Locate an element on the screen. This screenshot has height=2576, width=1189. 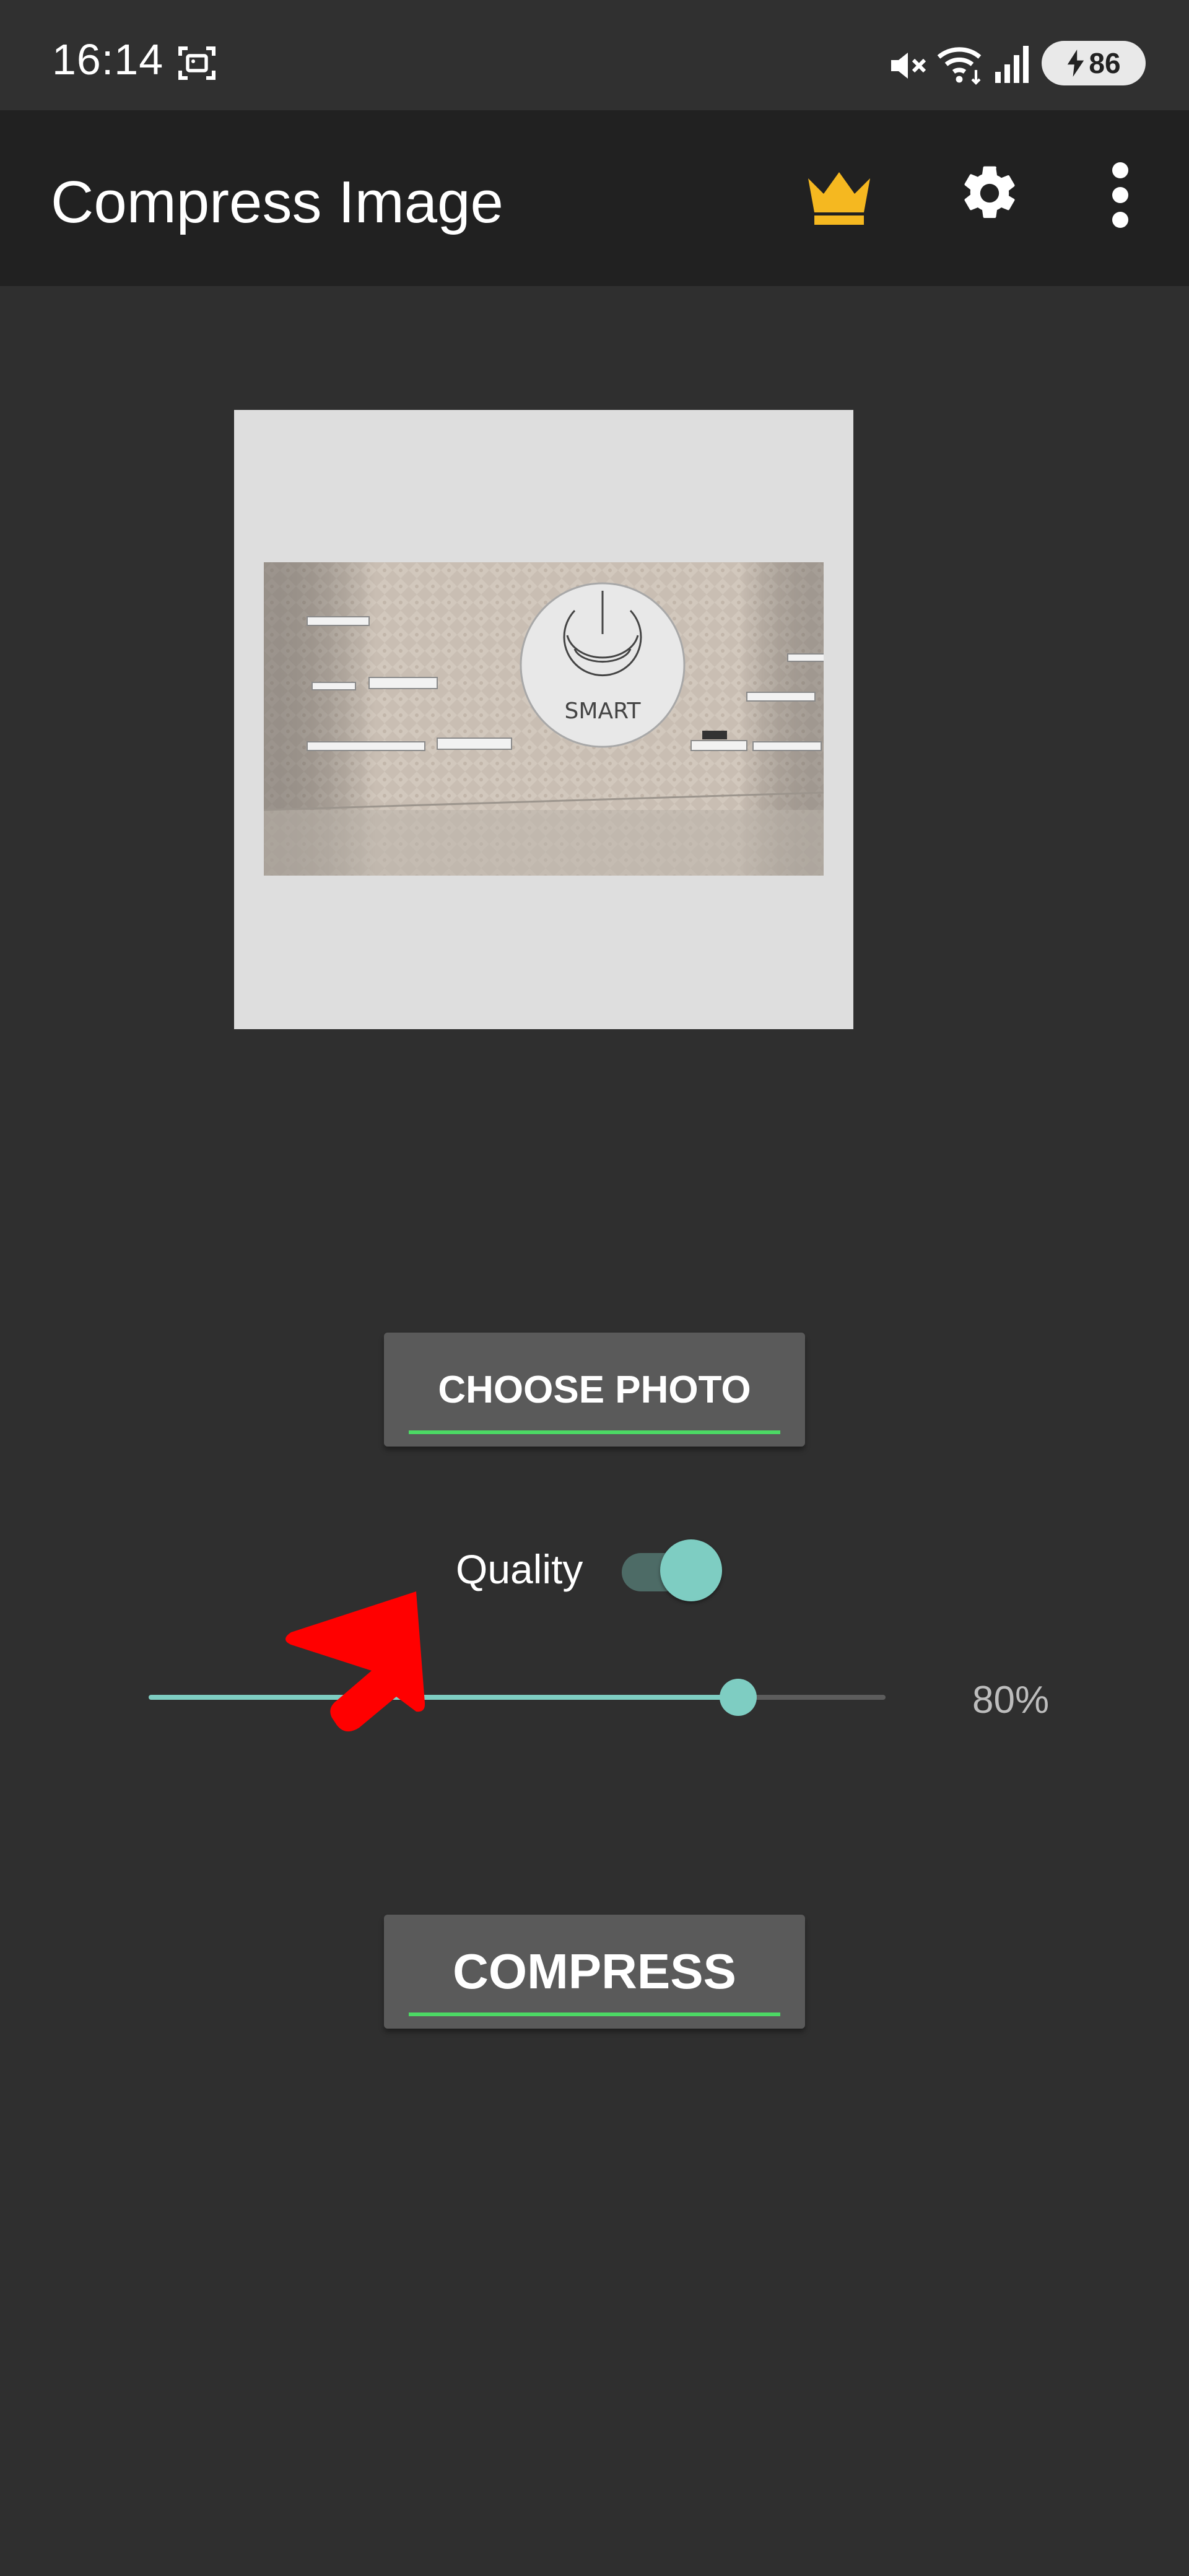
preview-photo-graphic: SMART is located at coordinates (544, 719).